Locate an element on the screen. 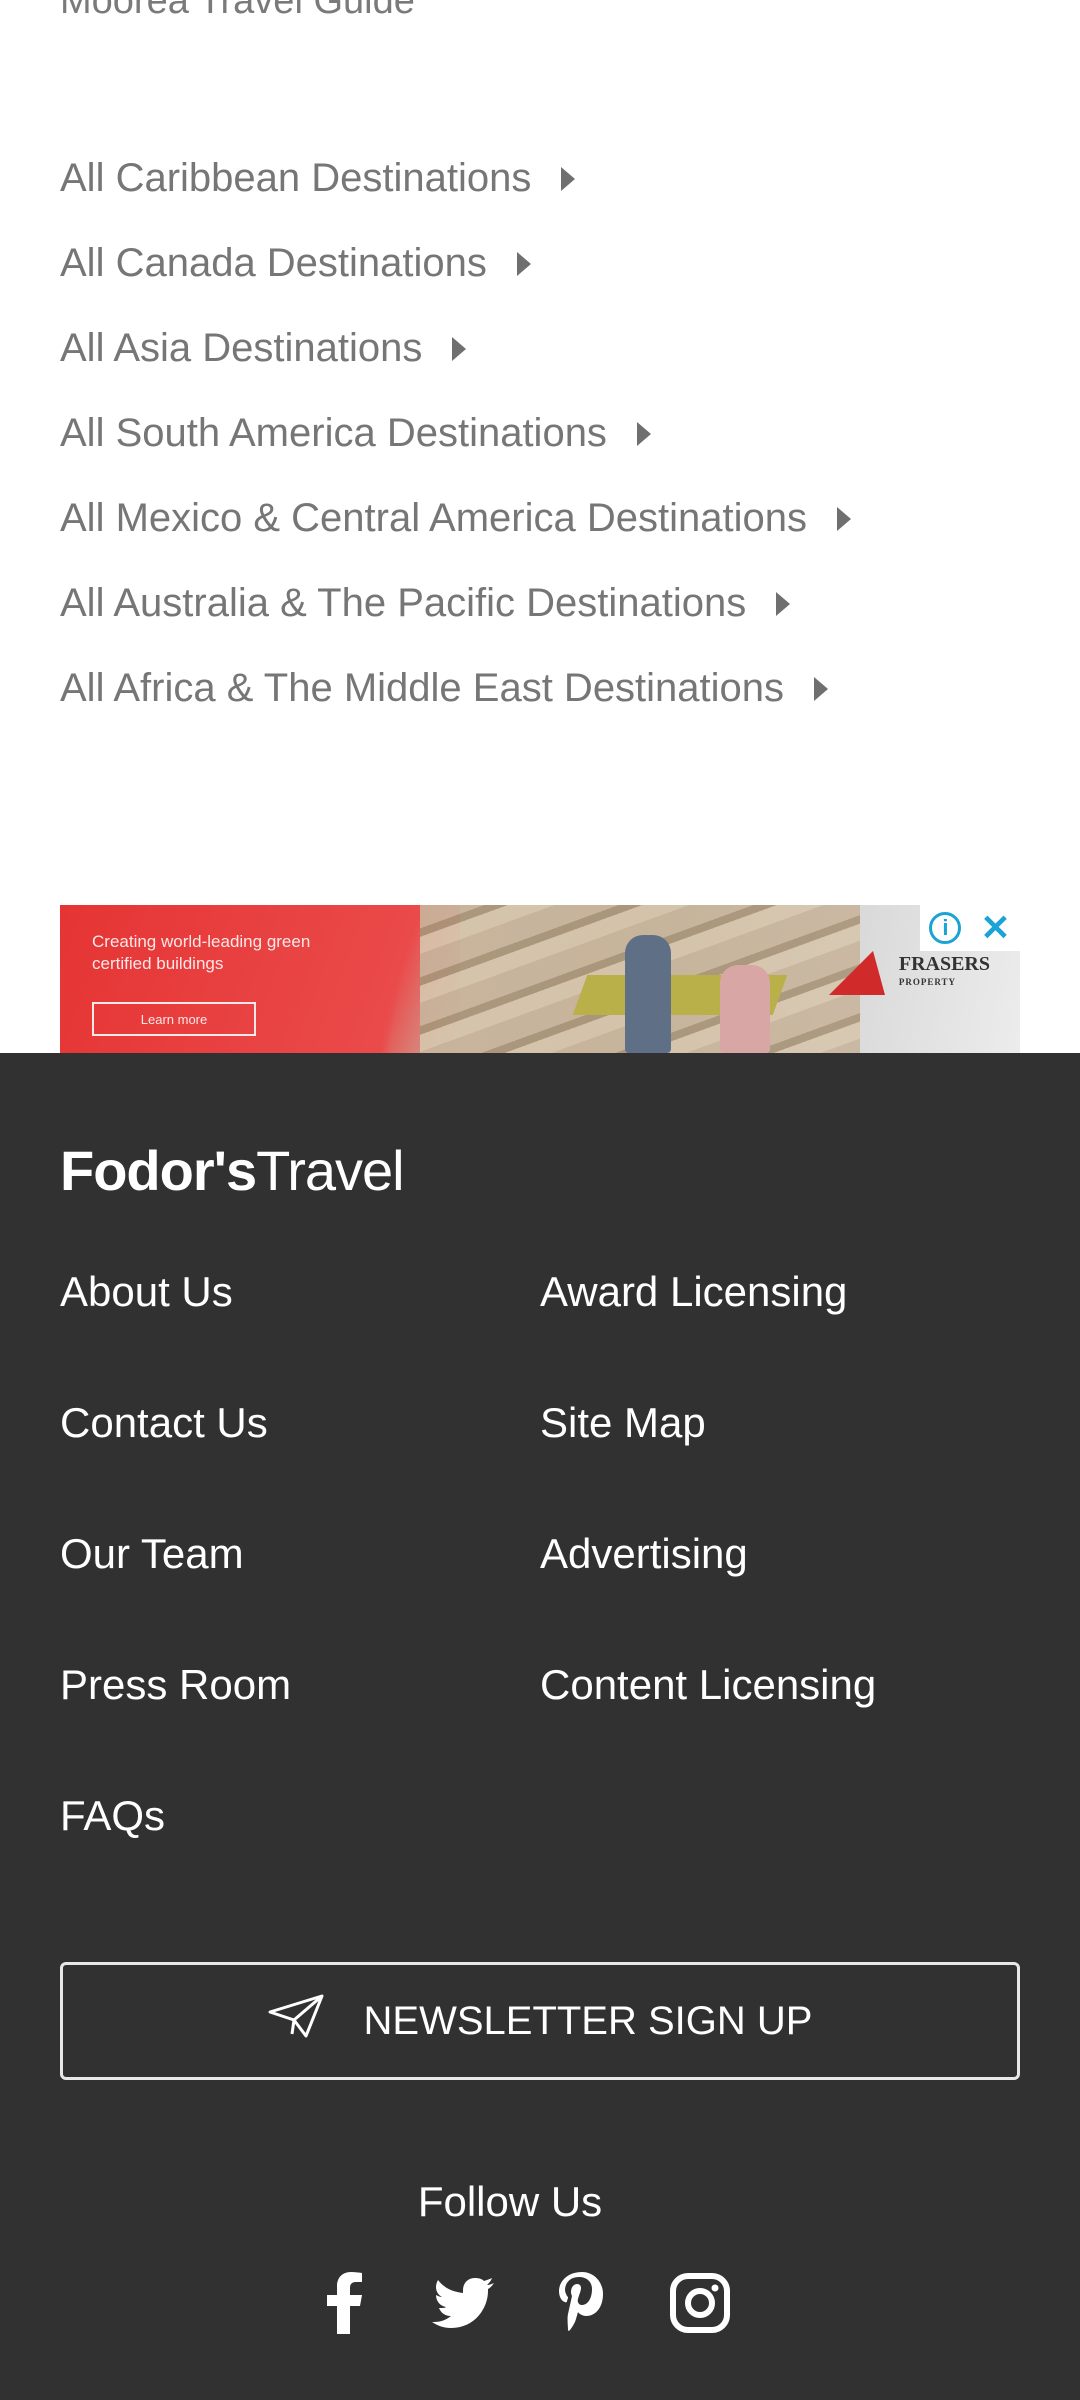  destination-link-australia-pacific: All Australia & The Pacific Destinations is located at coordinates (455, 603).